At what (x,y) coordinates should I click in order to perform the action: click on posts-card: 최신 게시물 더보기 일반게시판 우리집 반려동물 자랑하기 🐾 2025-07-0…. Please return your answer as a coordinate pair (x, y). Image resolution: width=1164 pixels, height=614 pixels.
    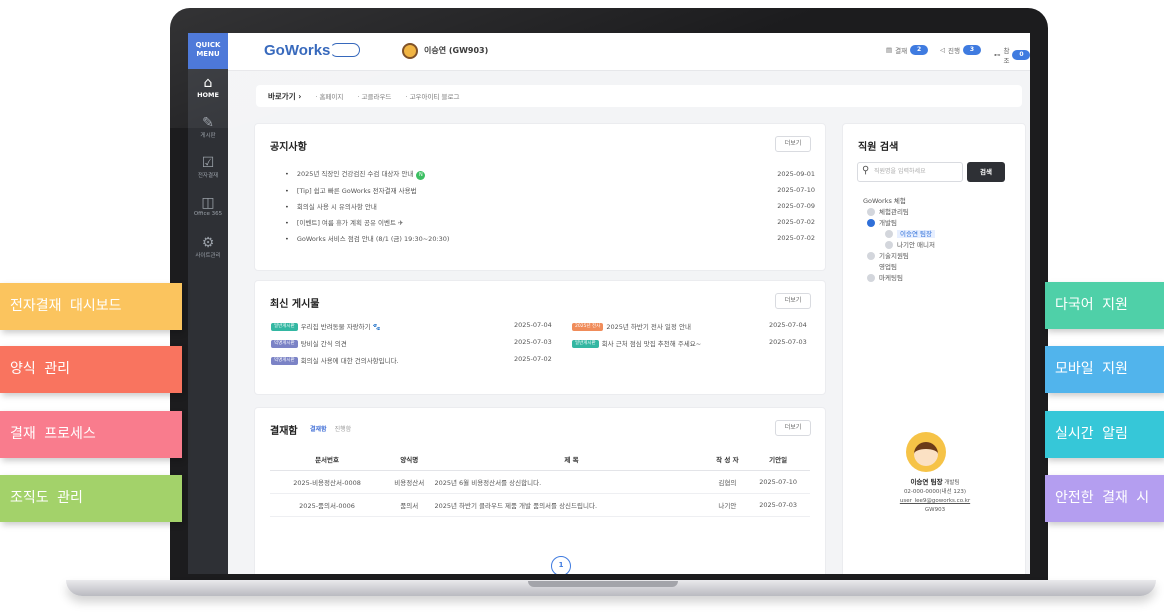
    Looking at the image, I should click on (540, 337).